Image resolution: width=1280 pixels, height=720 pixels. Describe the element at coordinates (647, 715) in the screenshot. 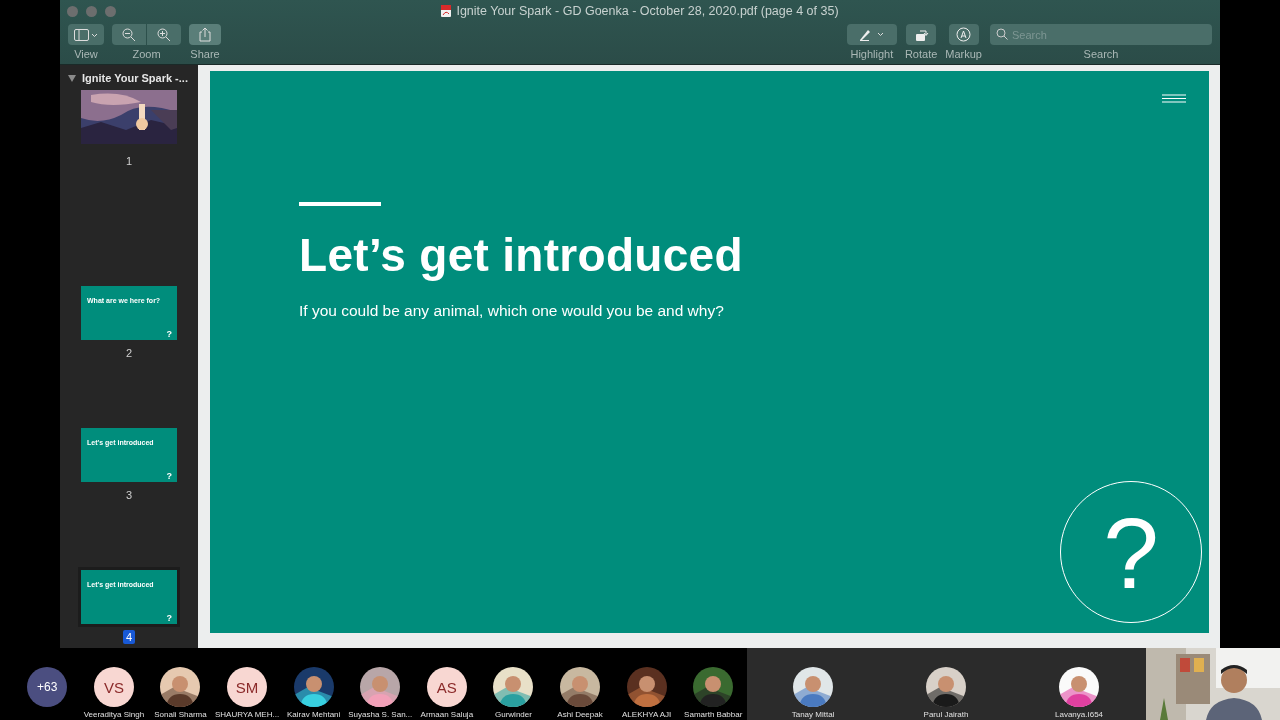

I see `participant-name: ALEKHYA AJI` at that location.